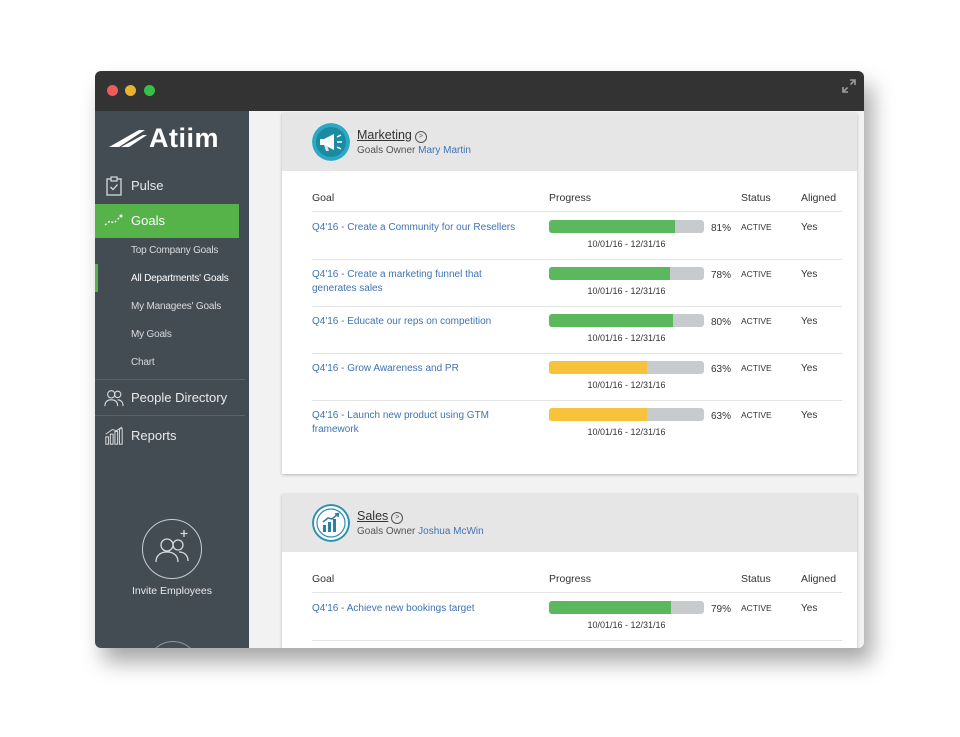 The height and width of the screenshot is (737, 960). Describe the element at coordinates (114, 186) in the screenshot. I see `clipboard-icon` at that location.